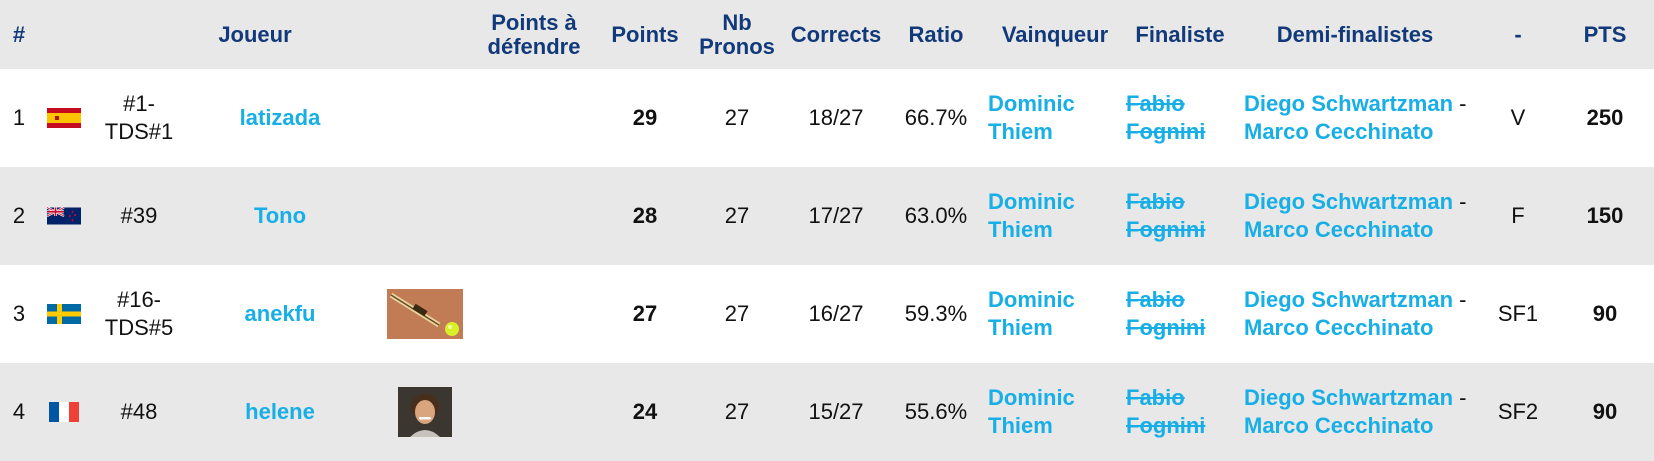  I want to click on player-ratio: 55.6%, so click(936, 411).